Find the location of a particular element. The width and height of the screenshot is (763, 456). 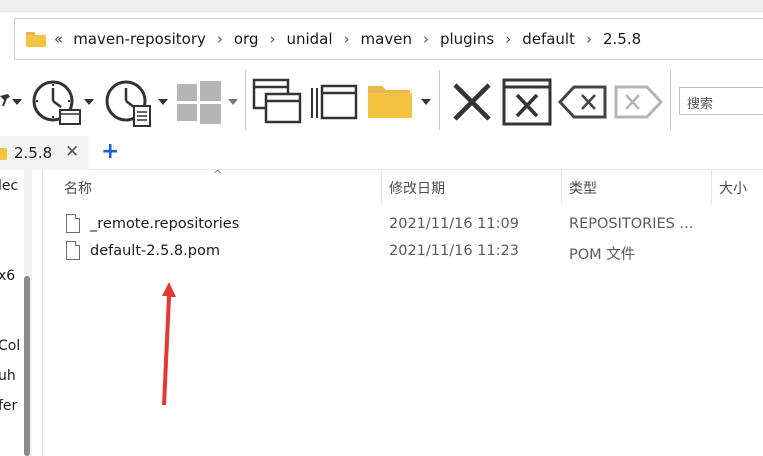

column-header-date: 修改日期 is located at coordinates (471, 187).